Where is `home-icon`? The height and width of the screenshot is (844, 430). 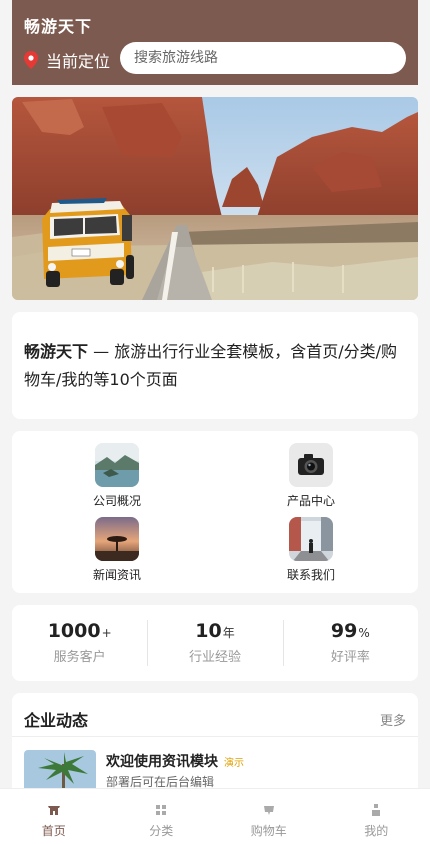
home-icon is located at coordinates (53, 810).